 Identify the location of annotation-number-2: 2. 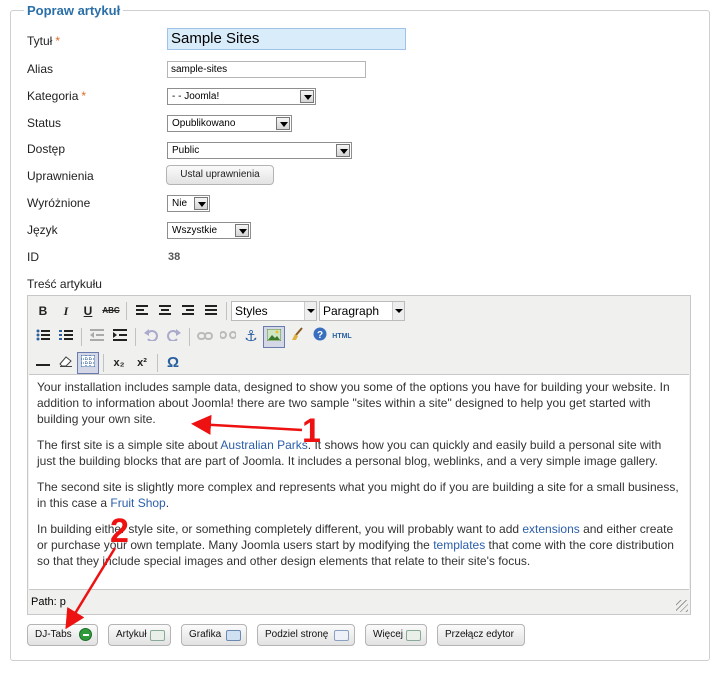
(119, 531).